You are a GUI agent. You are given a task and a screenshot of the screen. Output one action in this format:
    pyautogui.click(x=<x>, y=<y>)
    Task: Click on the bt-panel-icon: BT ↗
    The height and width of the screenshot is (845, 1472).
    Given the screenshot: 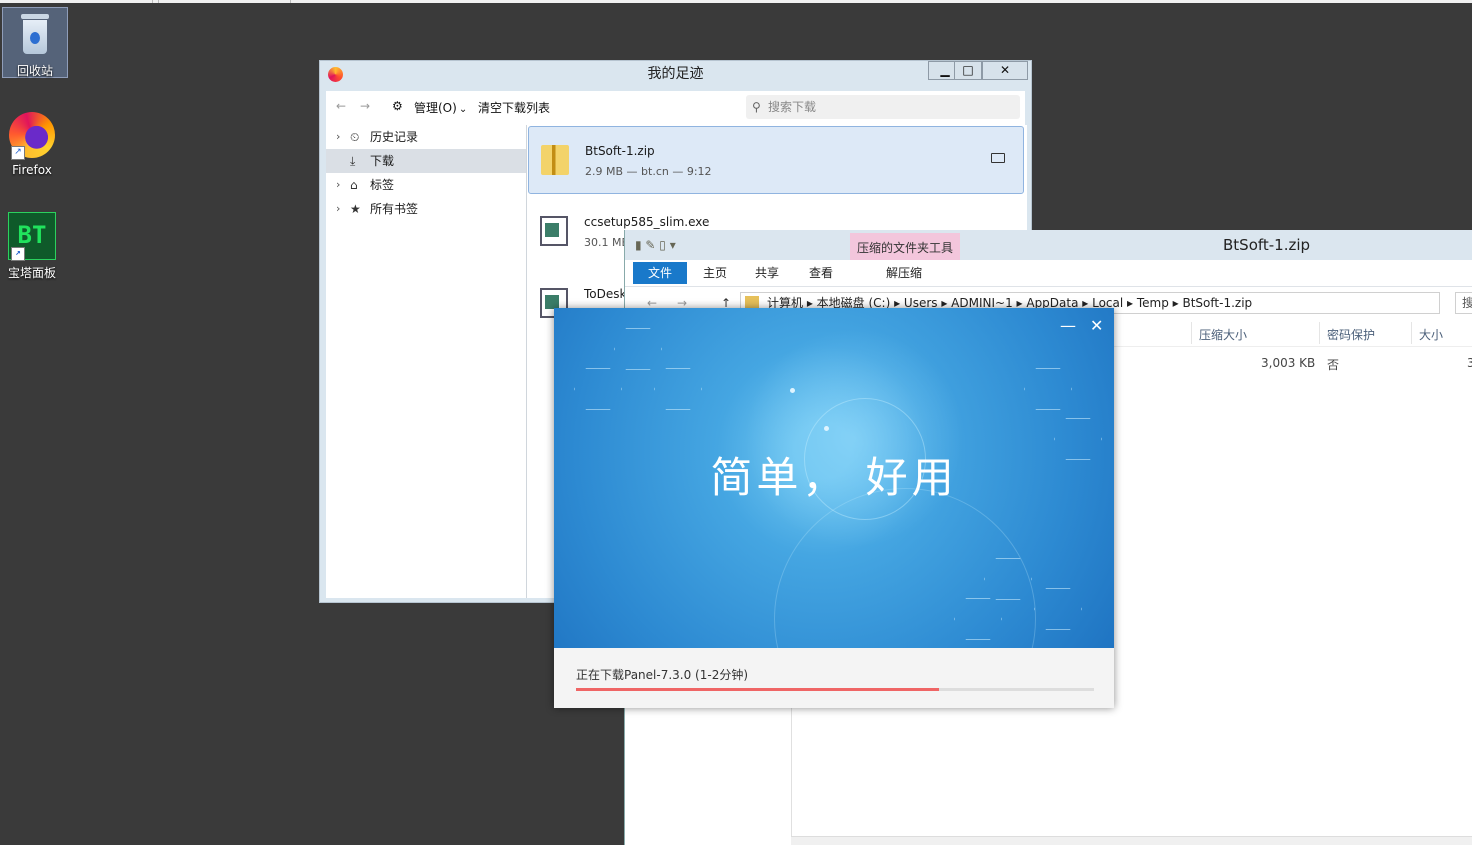 What is the action you would take?
    pyautogui.click(x=32, y=236)
    